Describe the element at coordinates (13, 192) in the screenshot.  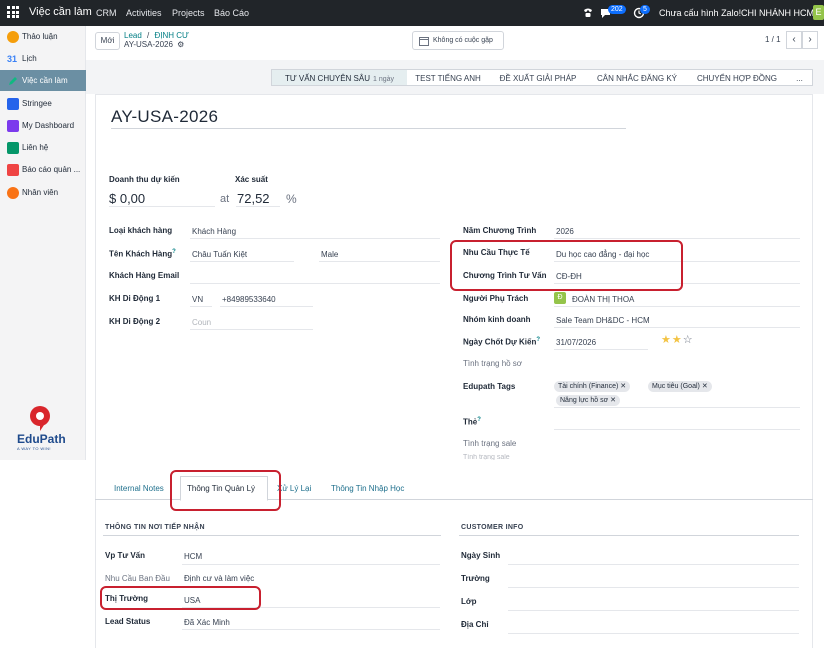
I see `employees-icon` at that location.